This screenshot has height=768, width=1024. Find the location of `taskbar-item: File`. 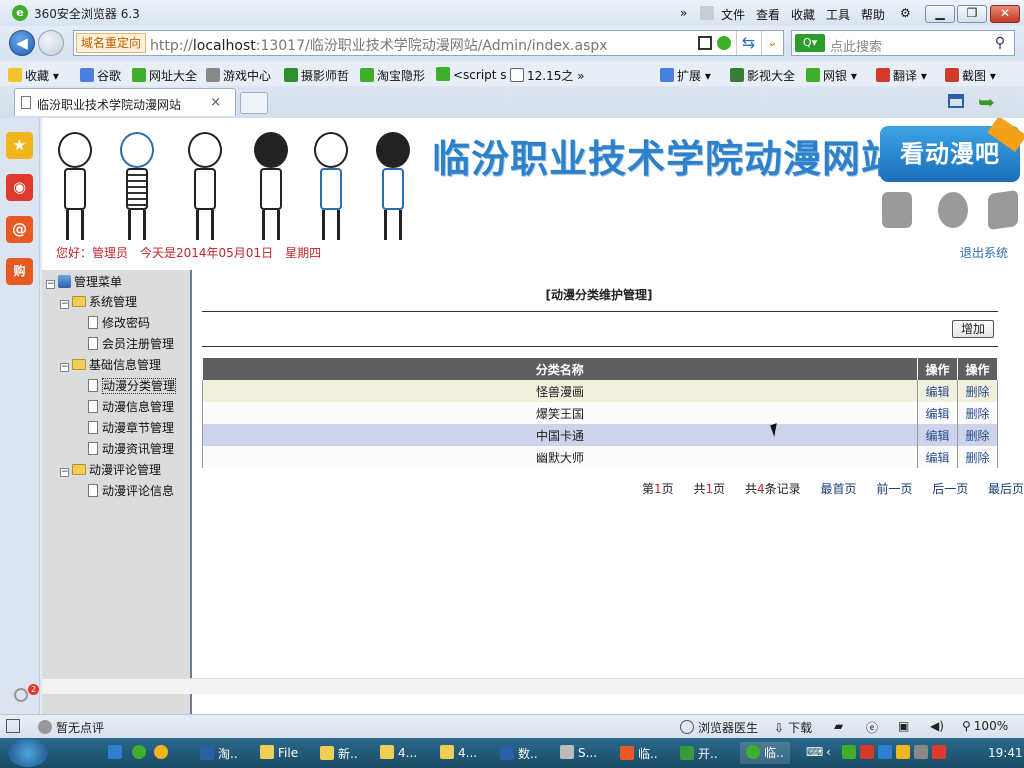

taskbar-item: File is located at coordinates (279, 752).